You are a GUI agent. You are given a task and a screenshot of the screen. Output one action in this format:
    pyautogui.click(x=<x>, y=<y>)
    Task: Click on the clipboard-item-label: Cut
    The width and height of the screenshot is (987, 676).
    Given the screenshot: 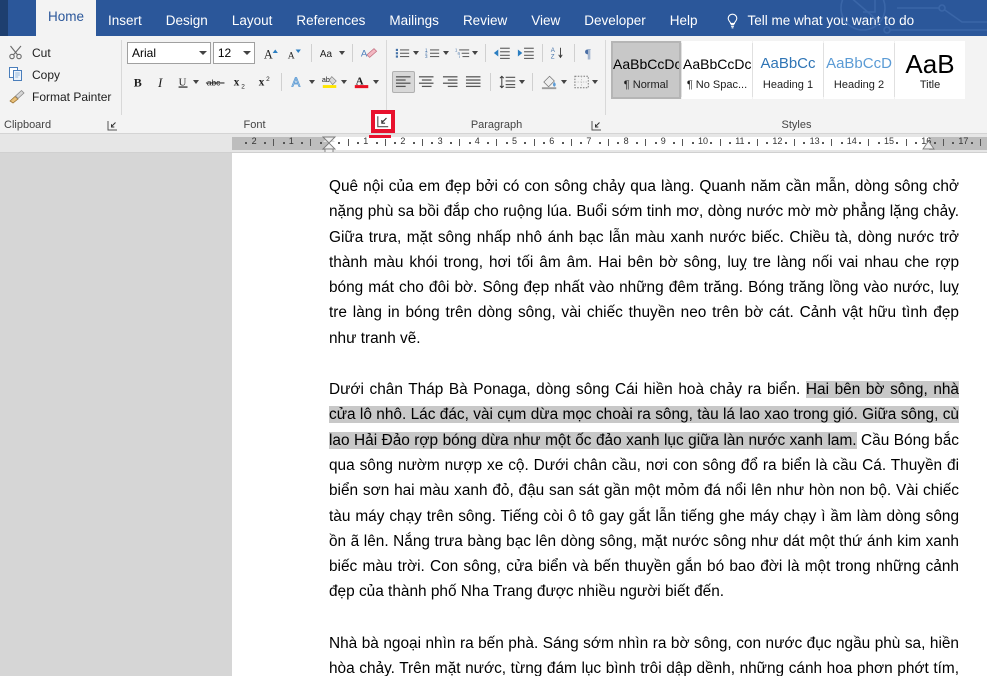 What is the action you would take?
    pyautogui.click(x=41, y=53)
    